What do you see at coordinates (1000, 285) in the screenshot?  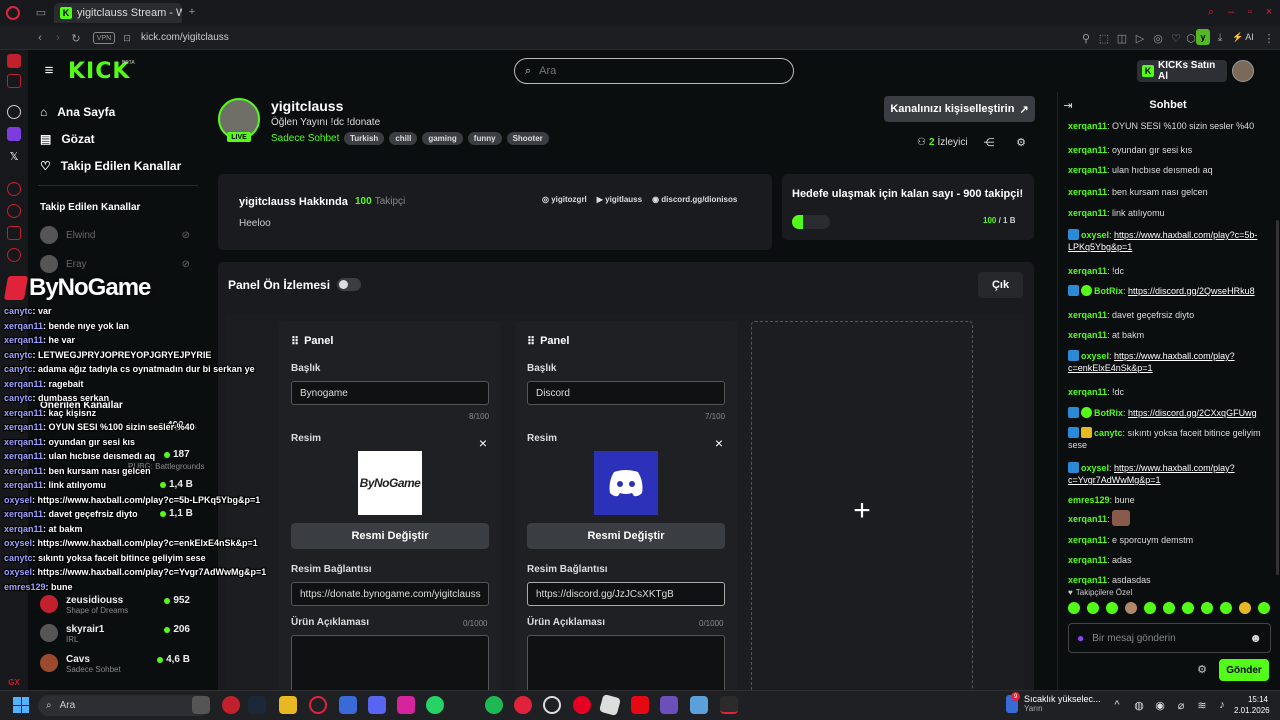 I see `exit-button: Çık` at bounding box center [1000, 285].